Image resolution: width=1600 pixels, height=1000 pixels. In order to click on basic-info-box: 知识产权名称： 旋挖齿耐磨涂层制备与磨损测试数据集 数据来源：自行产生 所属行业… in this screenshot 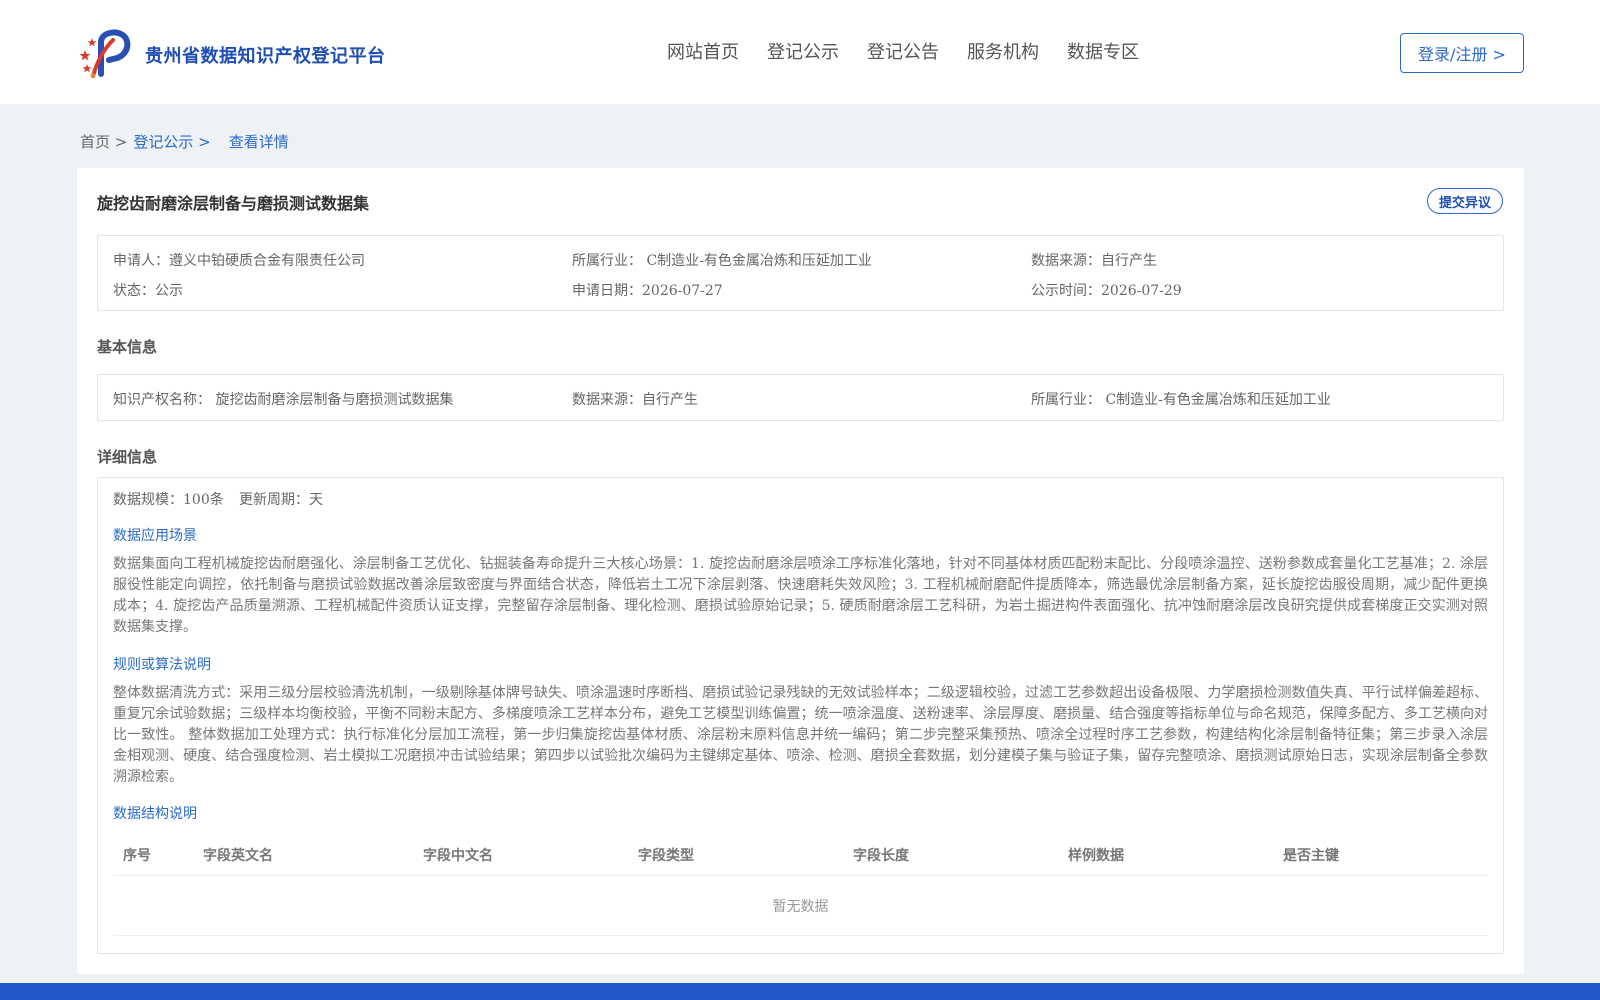, I will do `click(800, 397)`.